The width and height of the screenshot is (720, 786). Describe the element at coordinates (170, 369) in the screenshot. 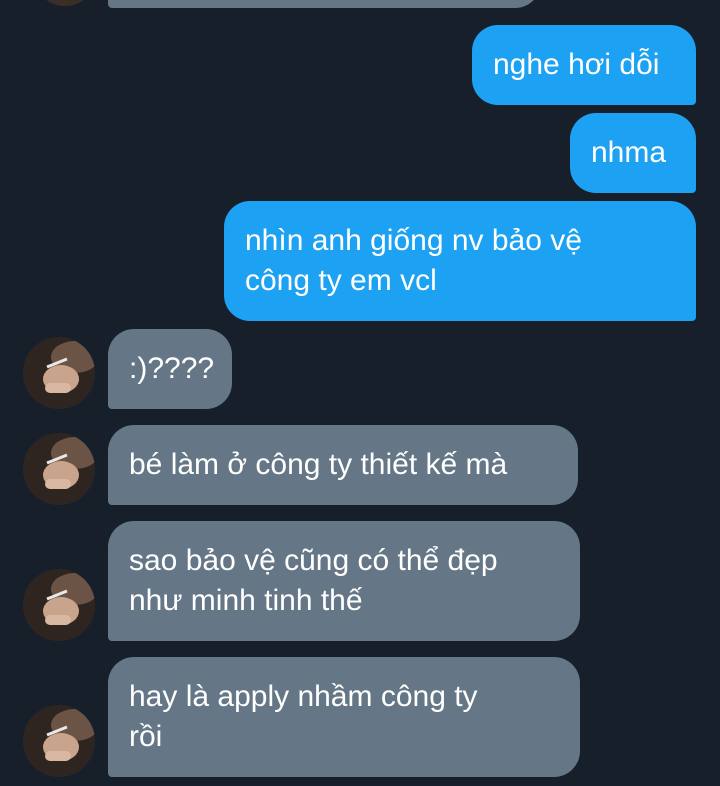

I see `message-bubble-incoming: :)????` at that location.